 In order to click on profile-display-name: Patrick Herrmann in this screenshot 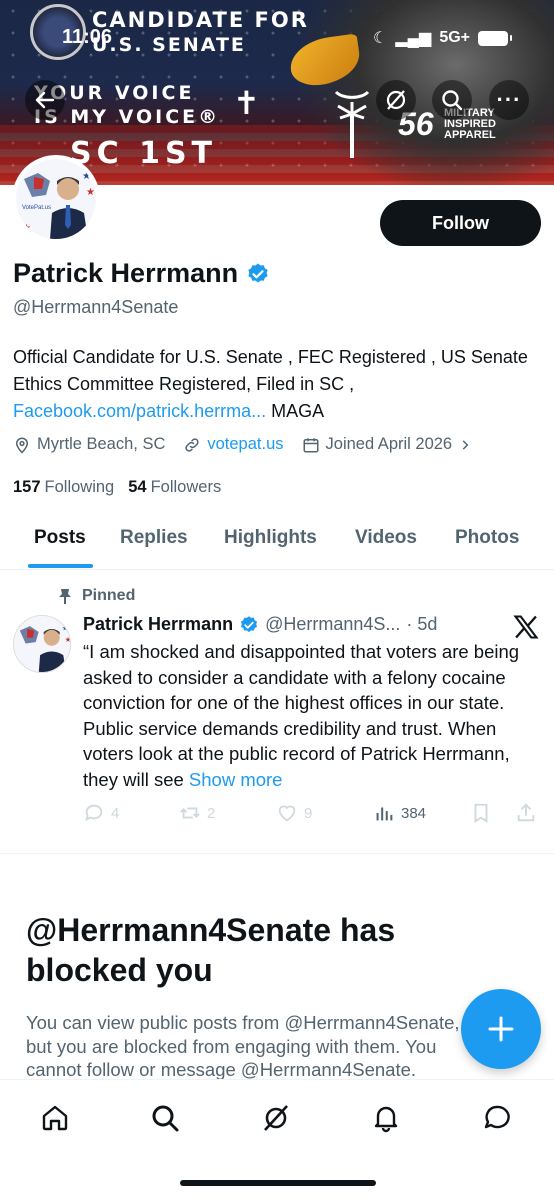, I will do `click(126, 273)`.